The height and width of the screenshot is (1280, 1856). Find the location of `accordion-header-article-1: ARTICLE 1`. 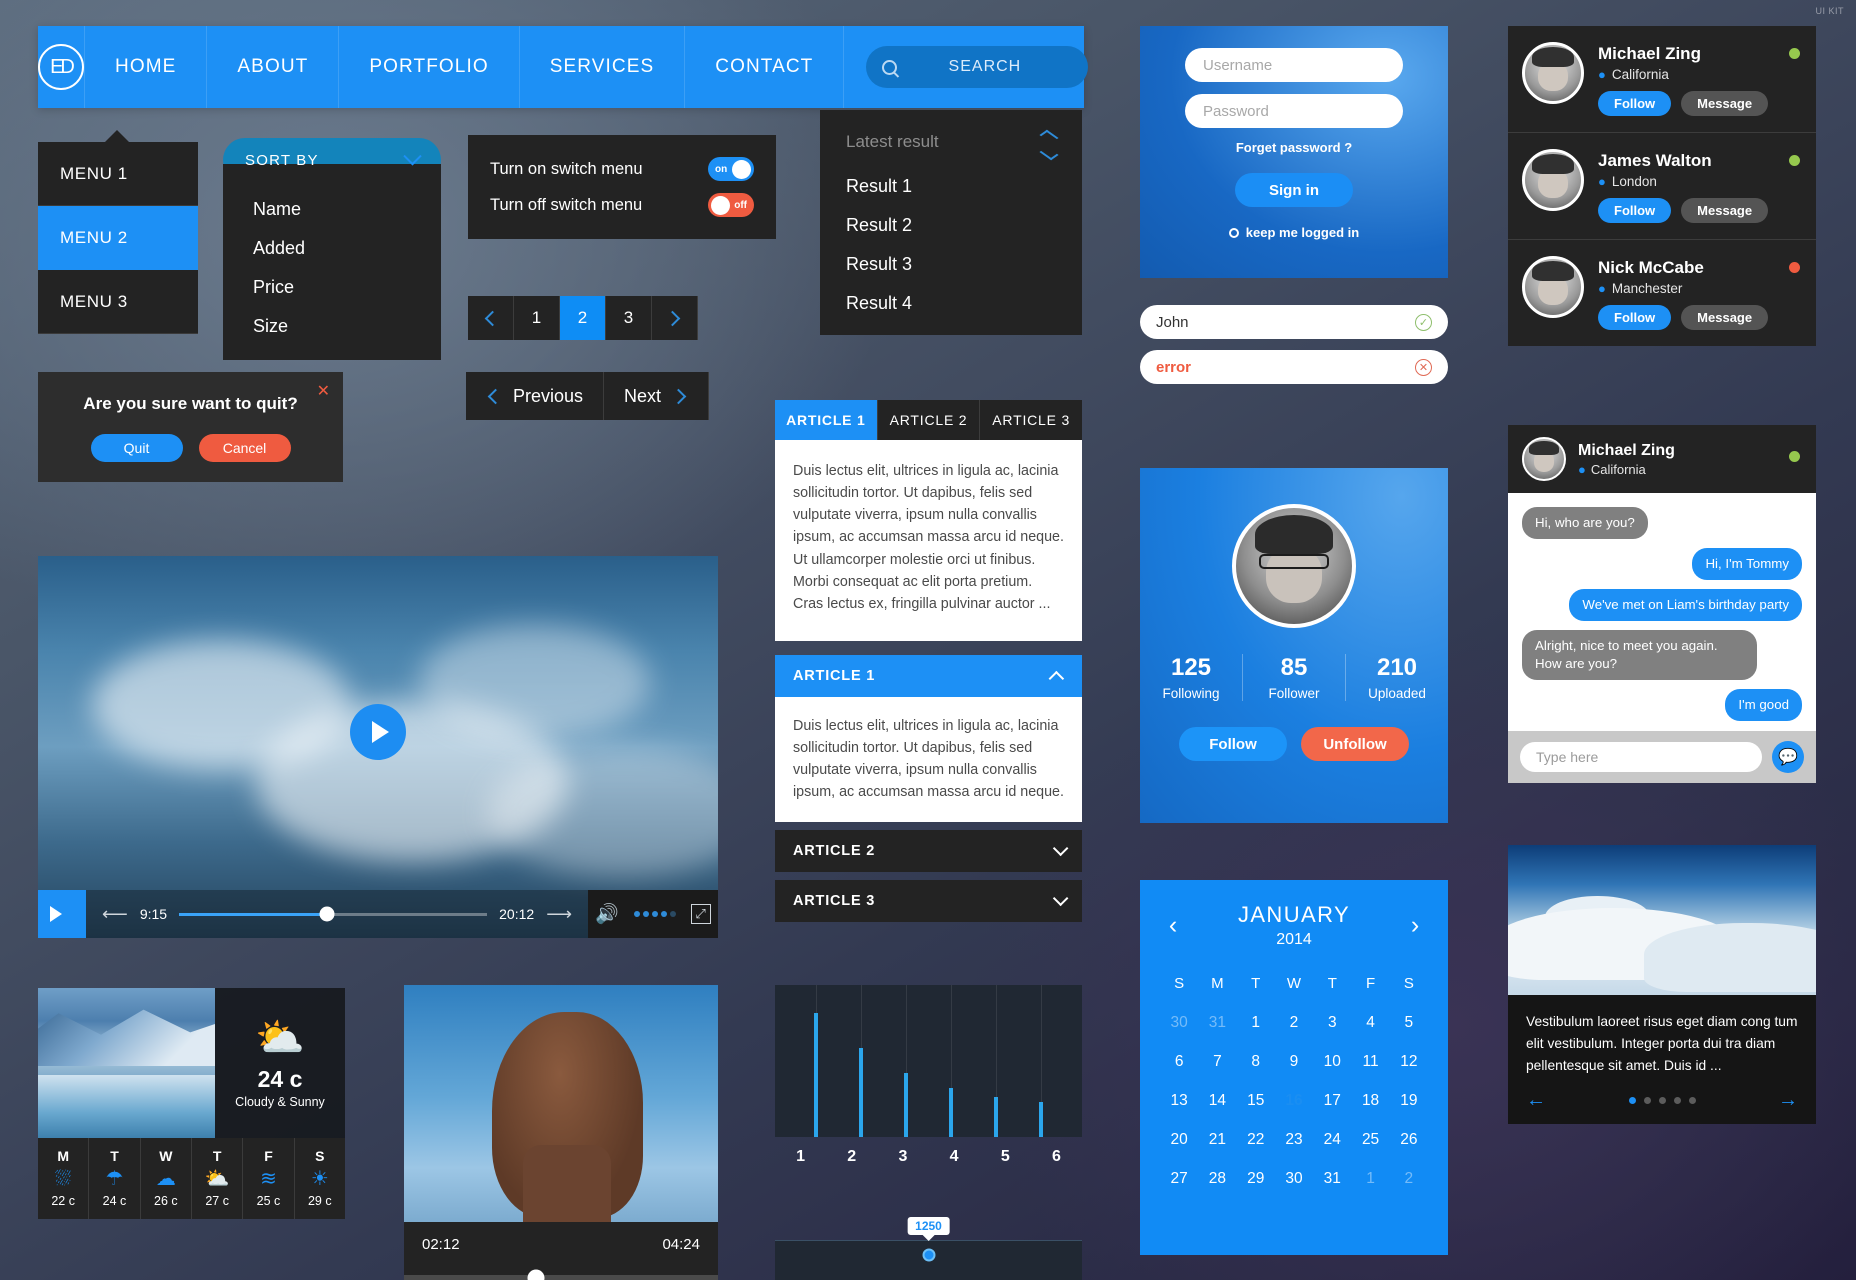

accordion-header-article-1: ARTICLE 1 is located at coordinates (928, 676).